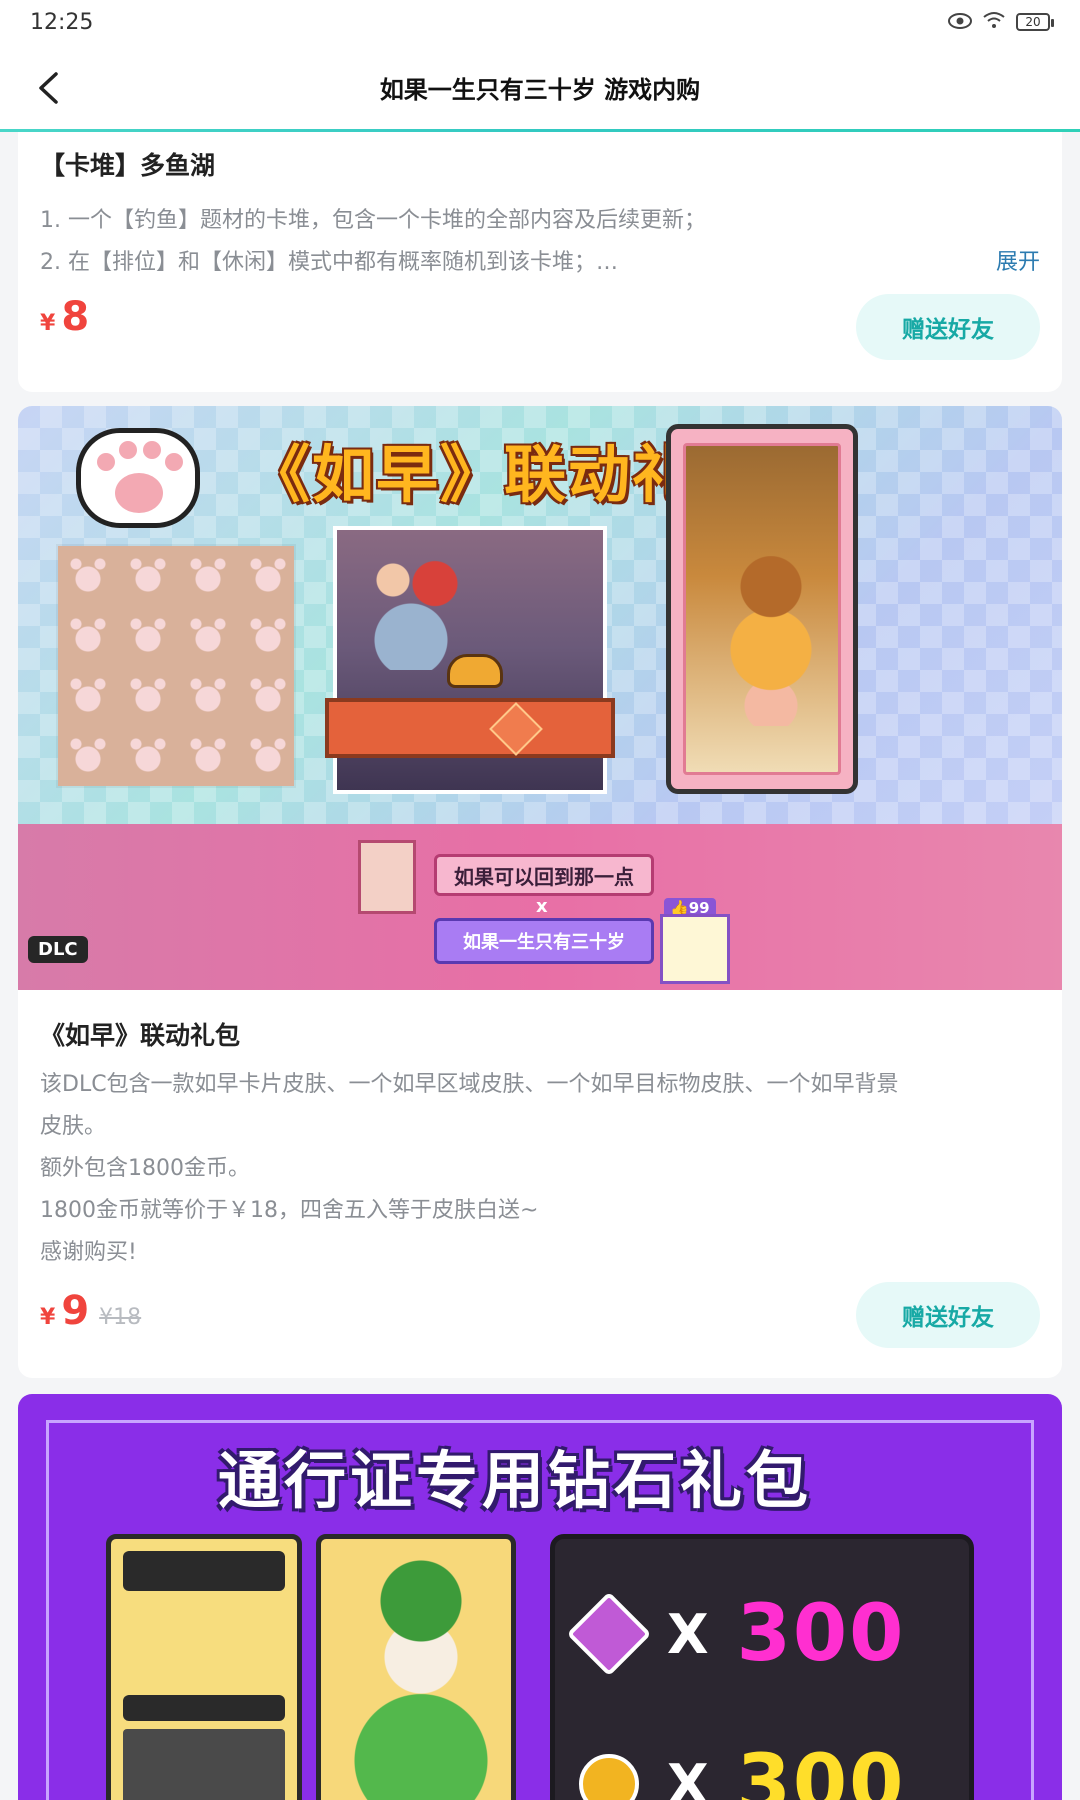 The image size is (1080, 1800). Describe the element at coordinates (821, 1769) in the screenshot. I see `coin-quantity: 300` at that location.